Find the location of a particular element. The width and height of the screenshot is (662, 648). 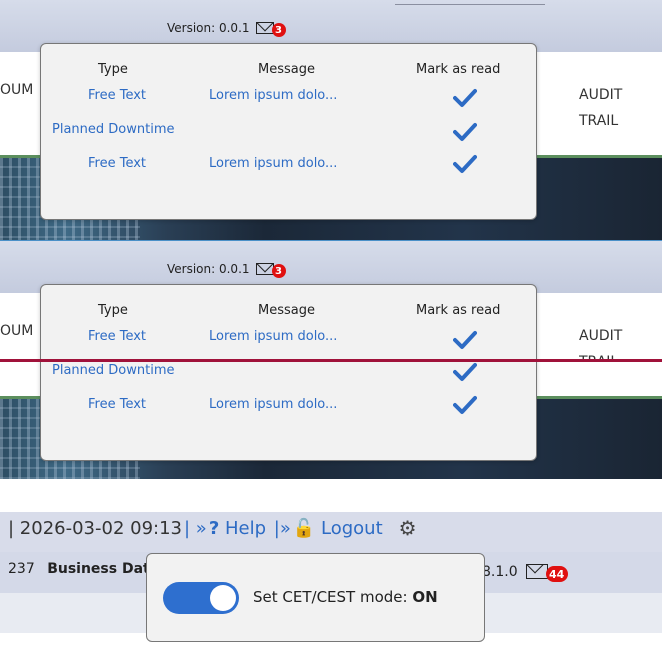

nav-audit-line2: TRAIL is located at coordinates (599, 121).